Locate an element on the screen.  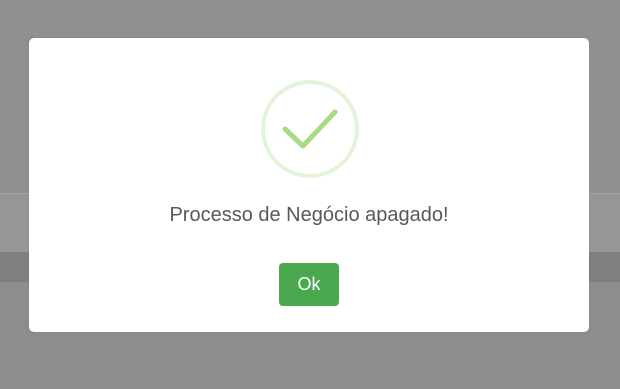
dialog-message: Processo de Negócio apagado! is located at coordinates (309, 215).